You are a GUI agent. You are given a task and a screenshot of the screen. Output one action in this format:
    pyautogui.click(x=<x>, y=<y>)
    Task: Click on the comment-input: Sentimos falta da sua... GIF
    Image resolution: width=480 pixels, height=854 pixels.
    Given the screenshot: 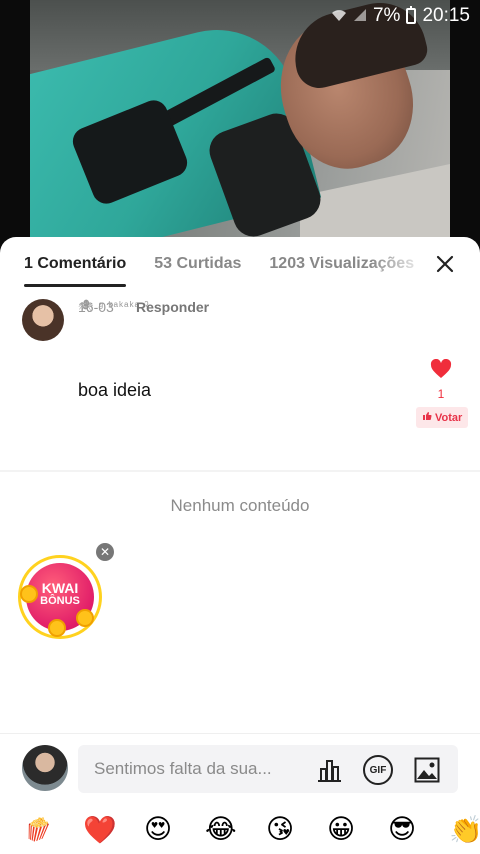 What is the action you would take?
    pyautogui.click(x=268, y=769)
    